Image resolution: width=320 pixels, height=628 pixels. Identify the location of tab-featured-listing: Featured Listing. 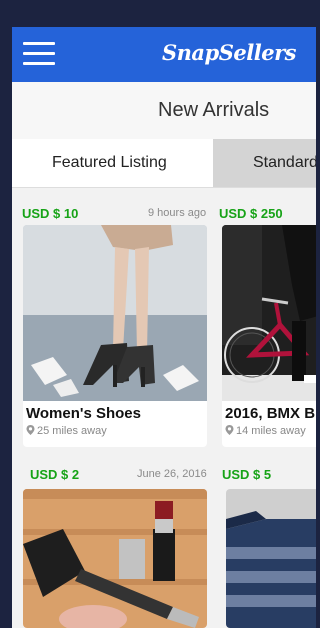
(112, 163).